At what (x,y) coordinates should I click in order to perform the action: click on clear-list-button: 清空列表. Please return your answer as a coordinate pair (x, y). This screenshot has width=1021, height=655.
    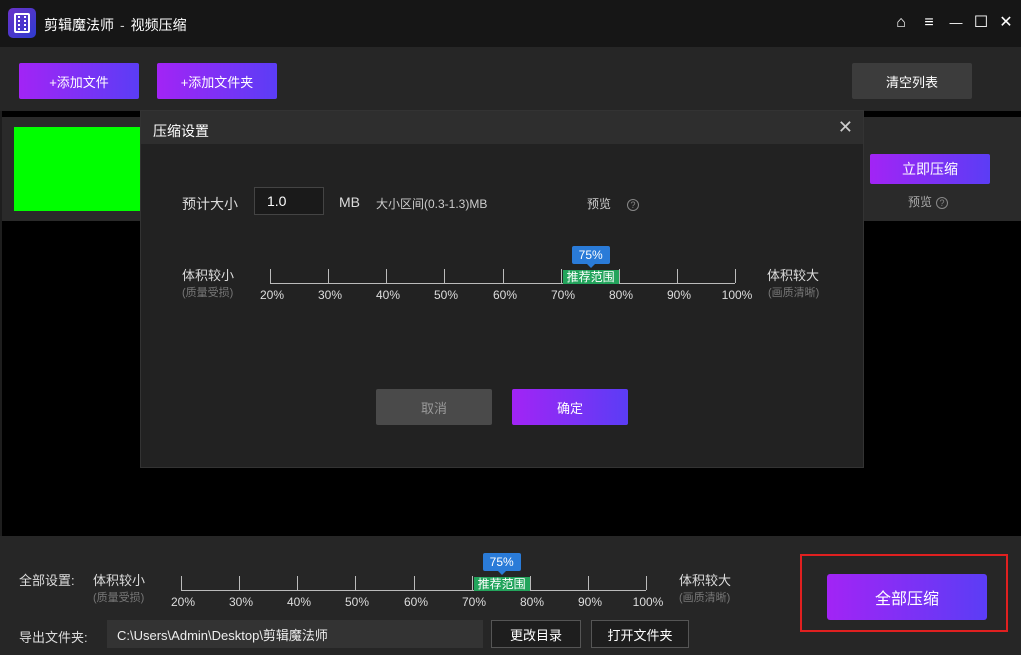
    Looking at the image, I should click on (912, 81).